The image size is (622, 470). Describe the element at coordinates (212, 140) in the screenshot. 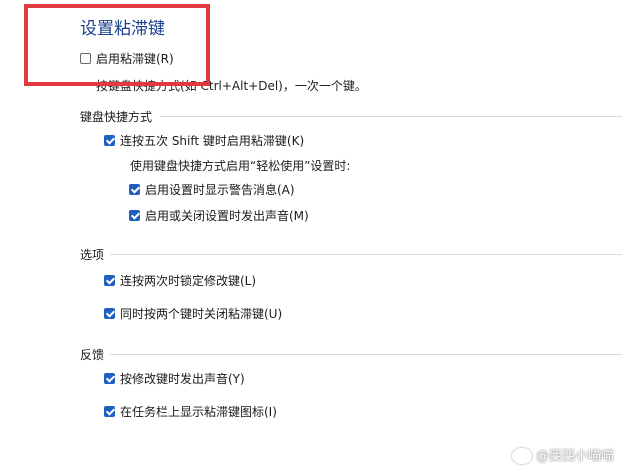

I see `shift-five-times-label: 连按五次 Shift 键时启用粘滞键(K)` at that location.